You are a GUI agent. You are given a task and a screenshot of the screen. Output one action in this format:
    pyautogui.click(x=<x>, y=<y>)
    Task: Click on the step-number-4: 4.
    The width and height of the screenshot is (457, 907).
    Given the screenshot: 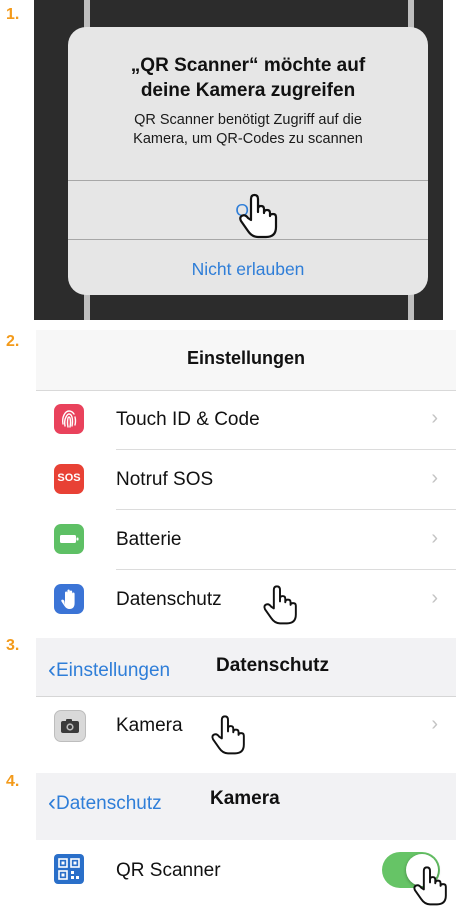 What is the action you would take?
    pyautogui.click(x=13, y=781)
    